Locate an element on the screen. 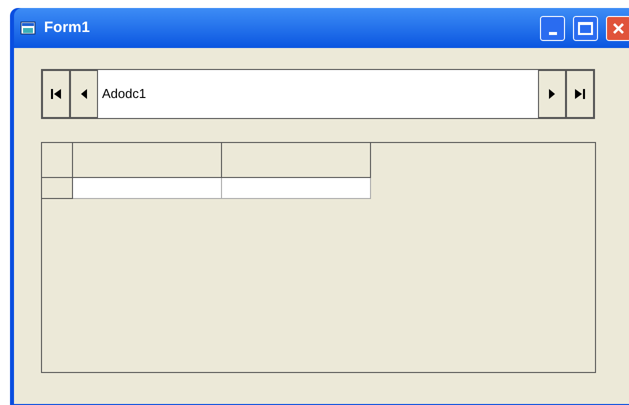  first-record-icon is located at coordinates (56, 94).